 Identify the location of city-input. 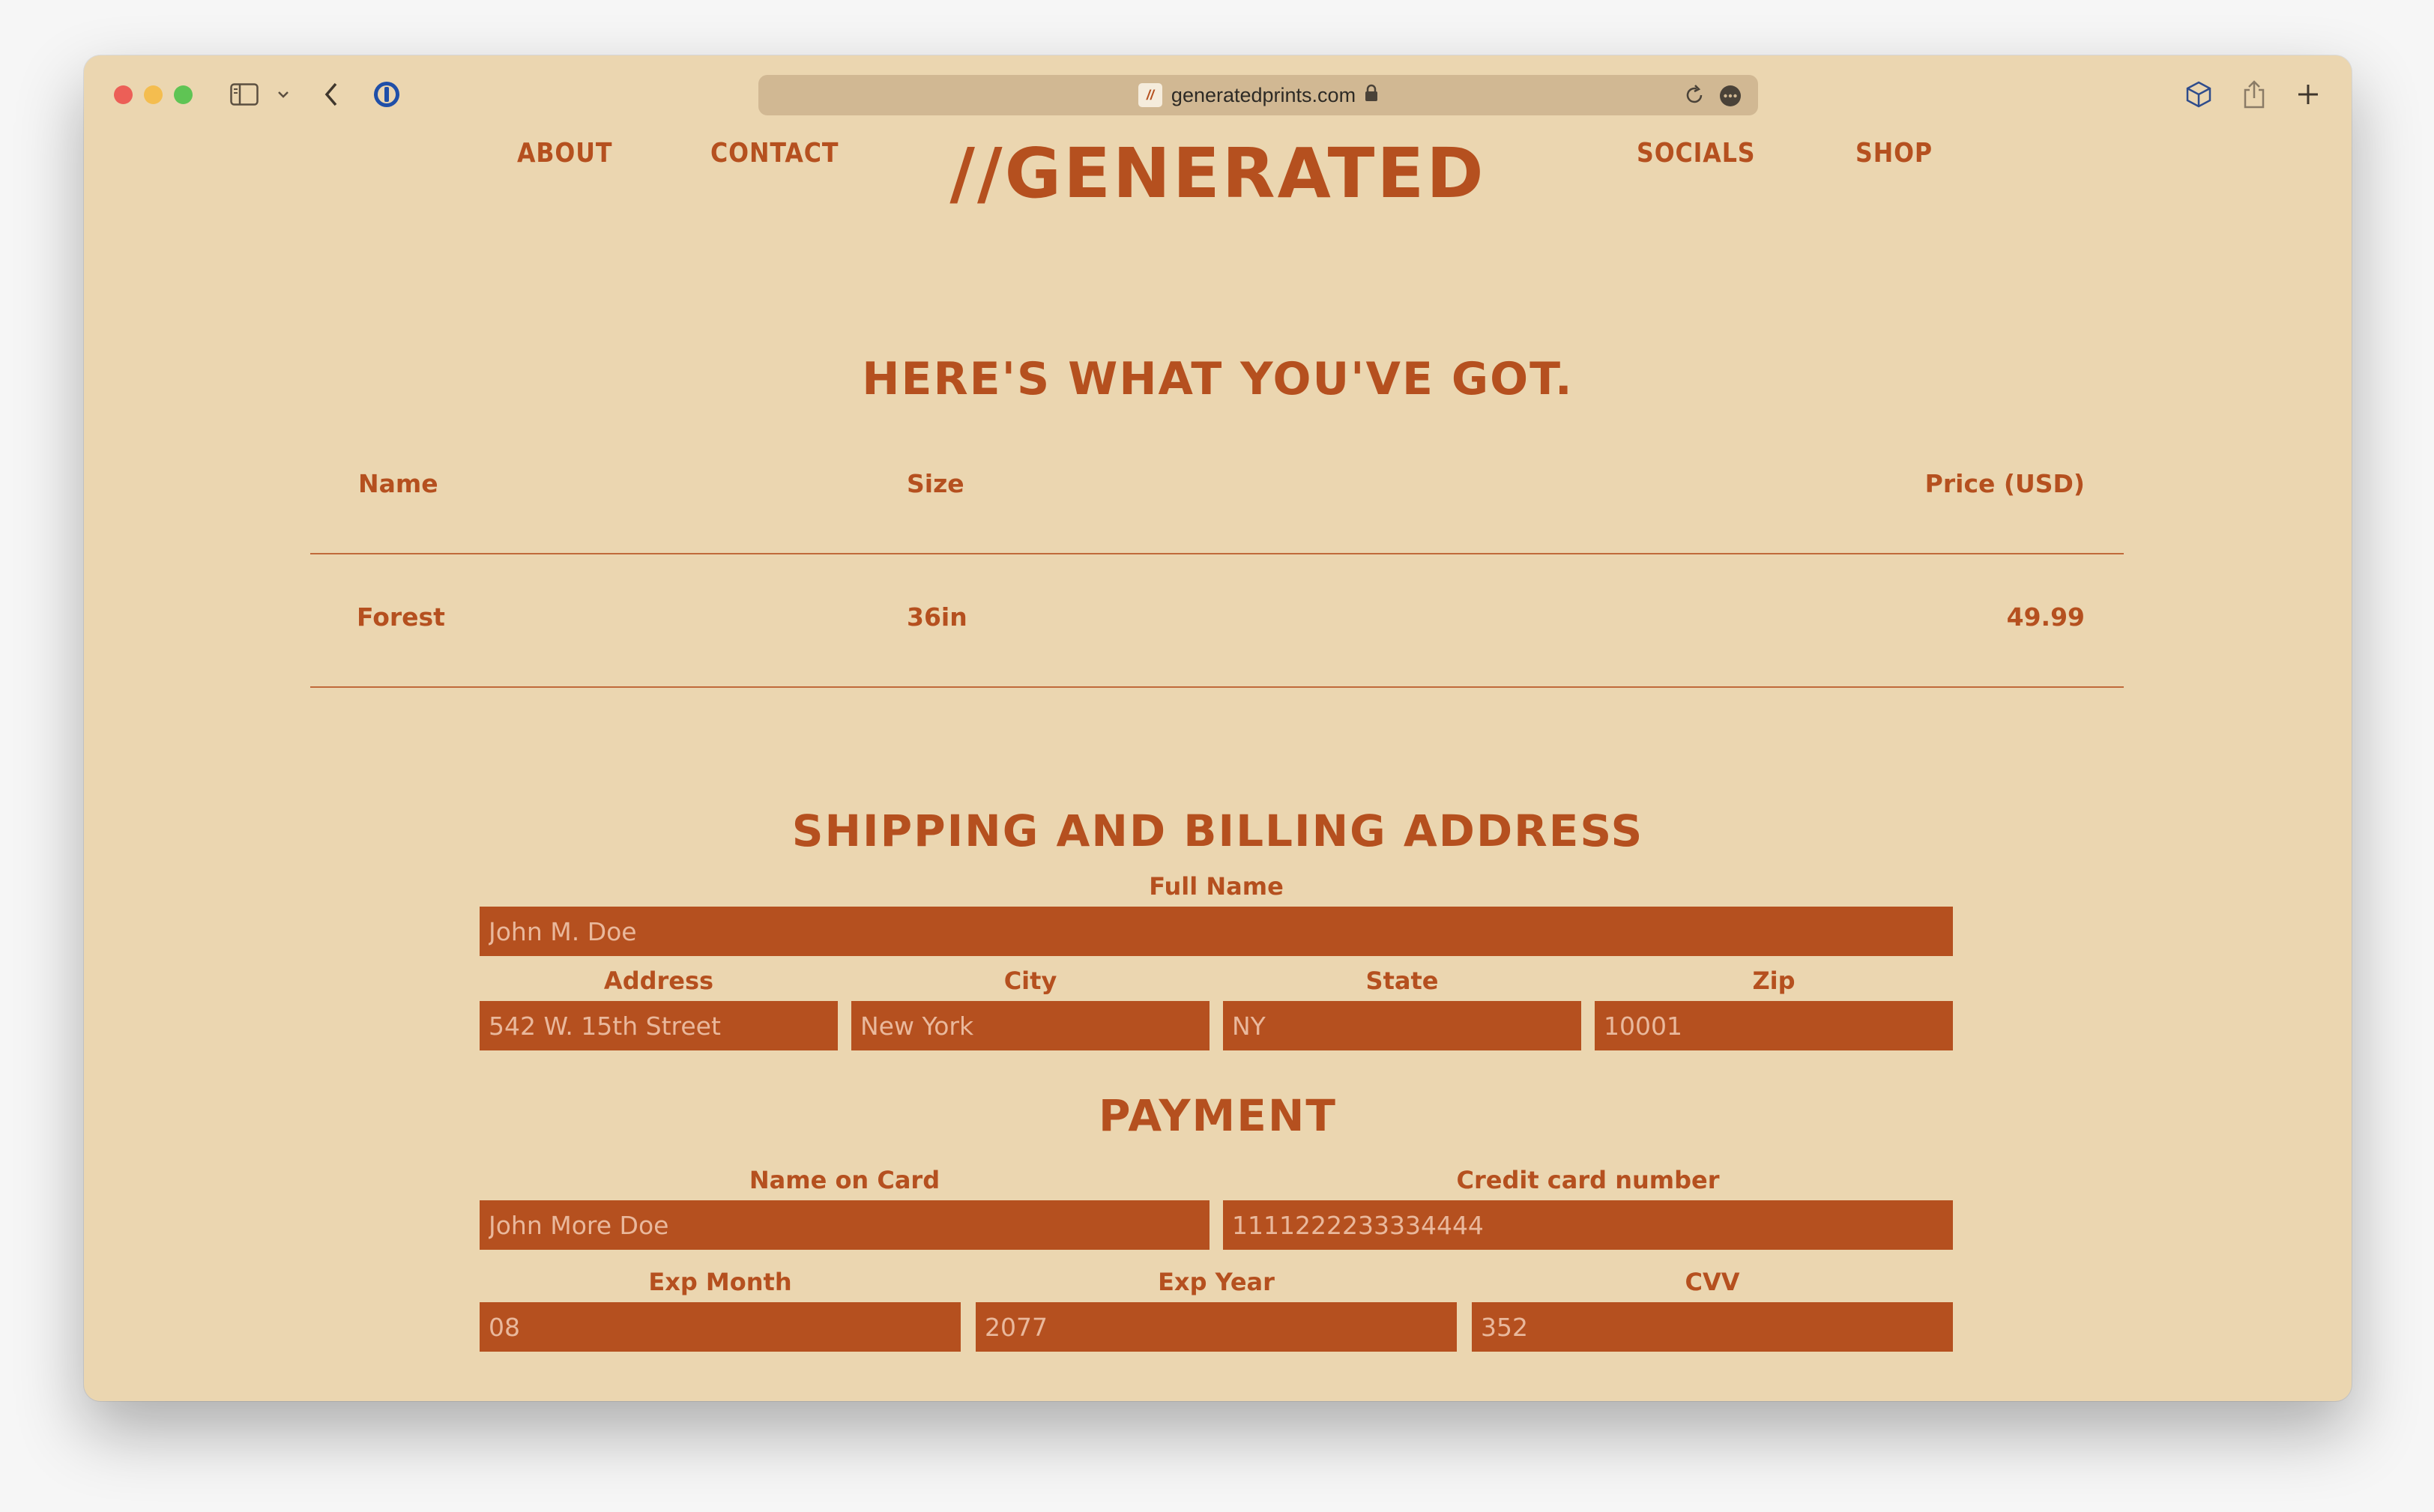
(1030, 1025).